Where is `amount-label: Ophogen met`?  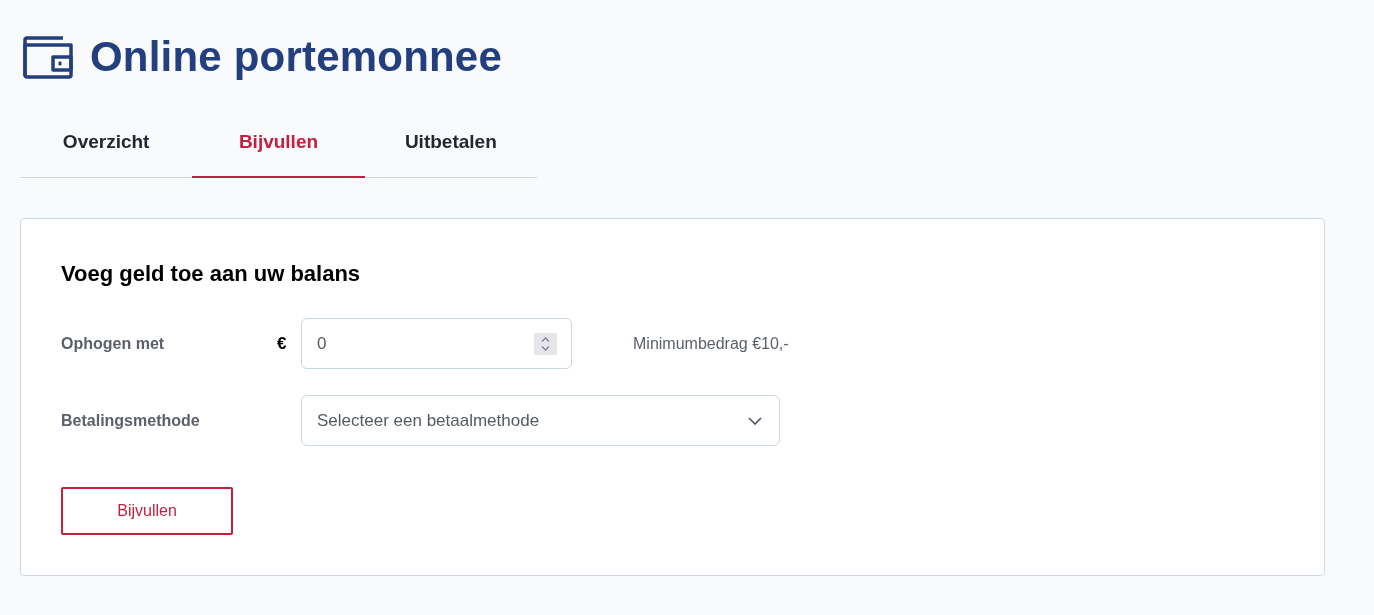 amount-label: Ophogen met is located at coordinates (113, 343).